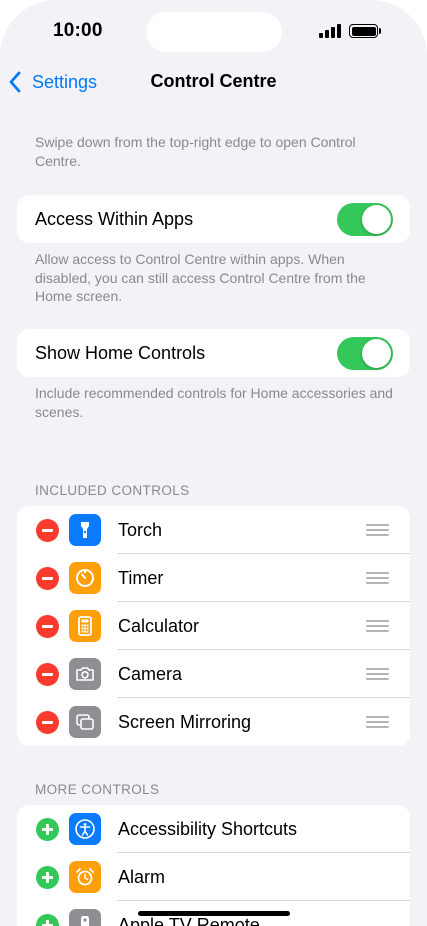 The height and width of the screenshot is (926, 427). What do you see at coordinates (213, 353) in the screenshot?
I see `show-home-controls-row: Show Home Controls` at bounding box center [213, 353].